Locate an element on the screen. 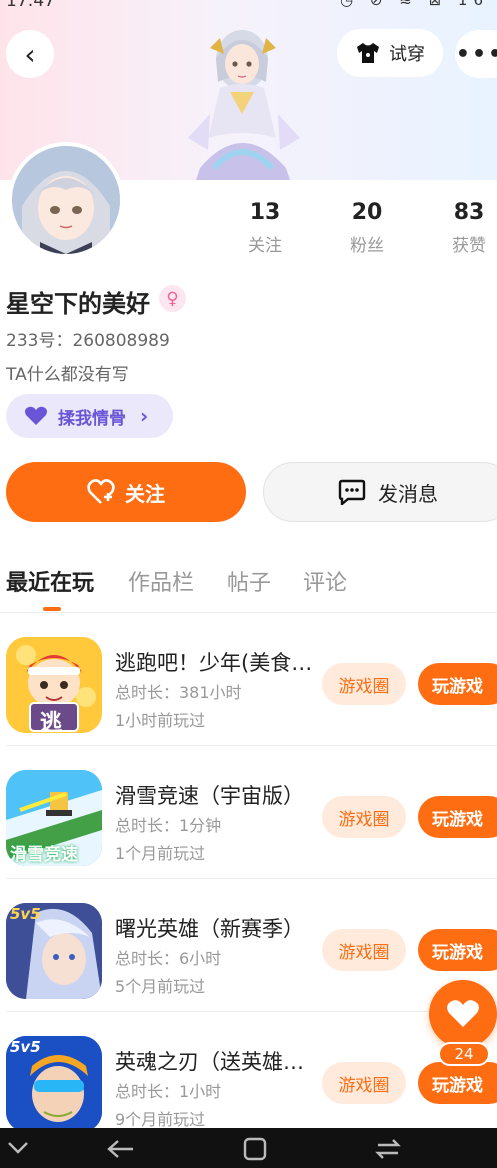  chat-bubble-icon is located at coordinates (352, 492).